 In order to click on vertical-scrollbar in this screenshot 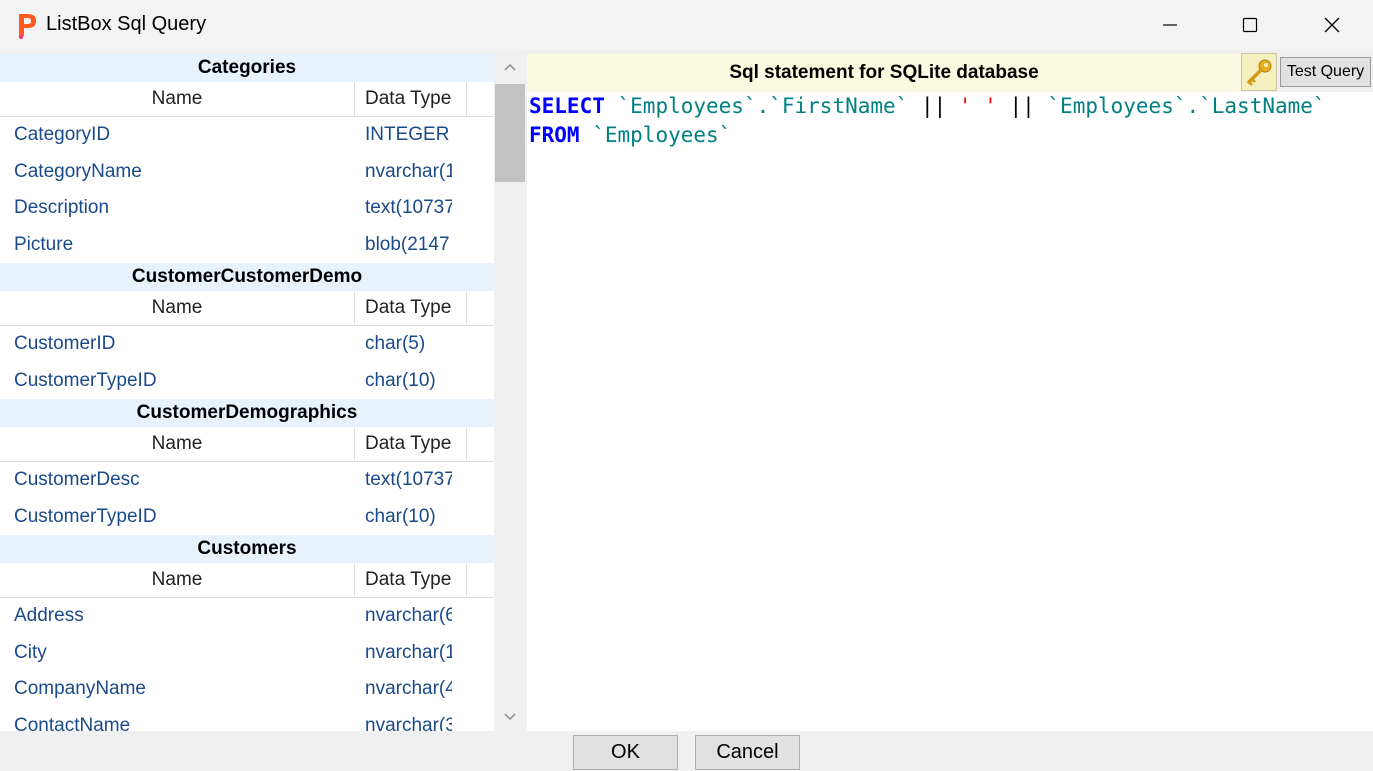, I will do `click(510, 392)`.